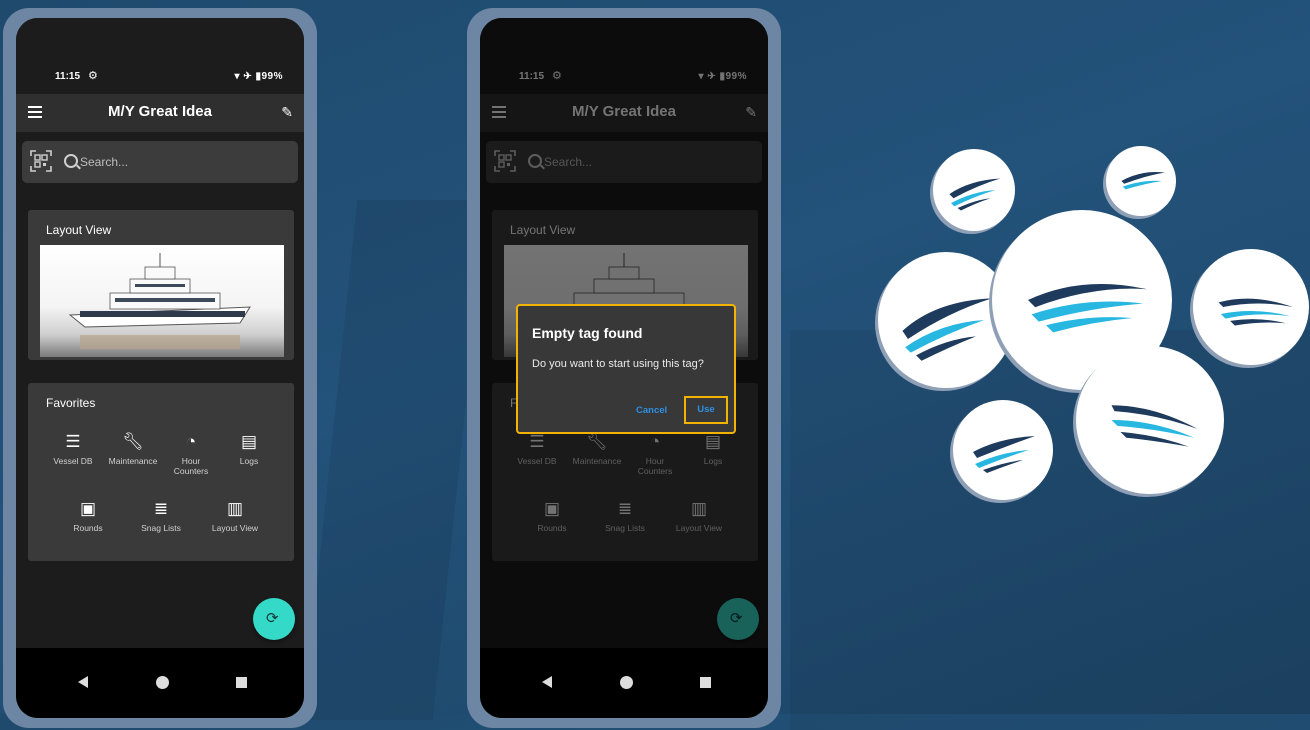 Image resolution: width=1310 pixels, height=730 pixels. I want to click on favorite-snag-lists: ≣Snag Lists, so click(161, 515).